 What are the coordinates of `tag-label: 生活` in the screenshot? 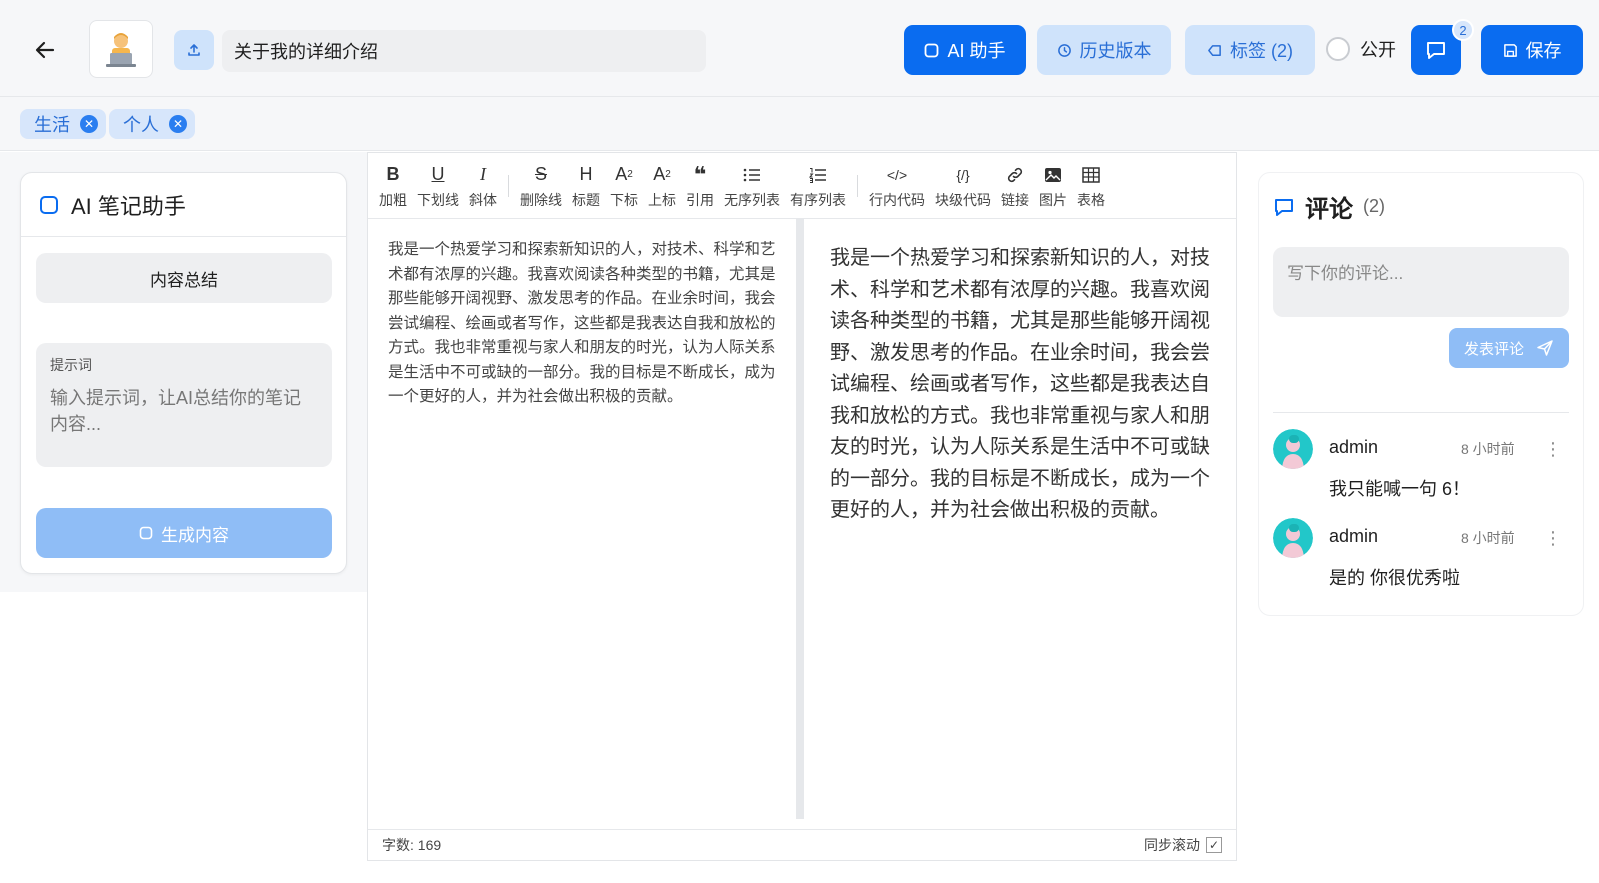 It's located at (52, 125).